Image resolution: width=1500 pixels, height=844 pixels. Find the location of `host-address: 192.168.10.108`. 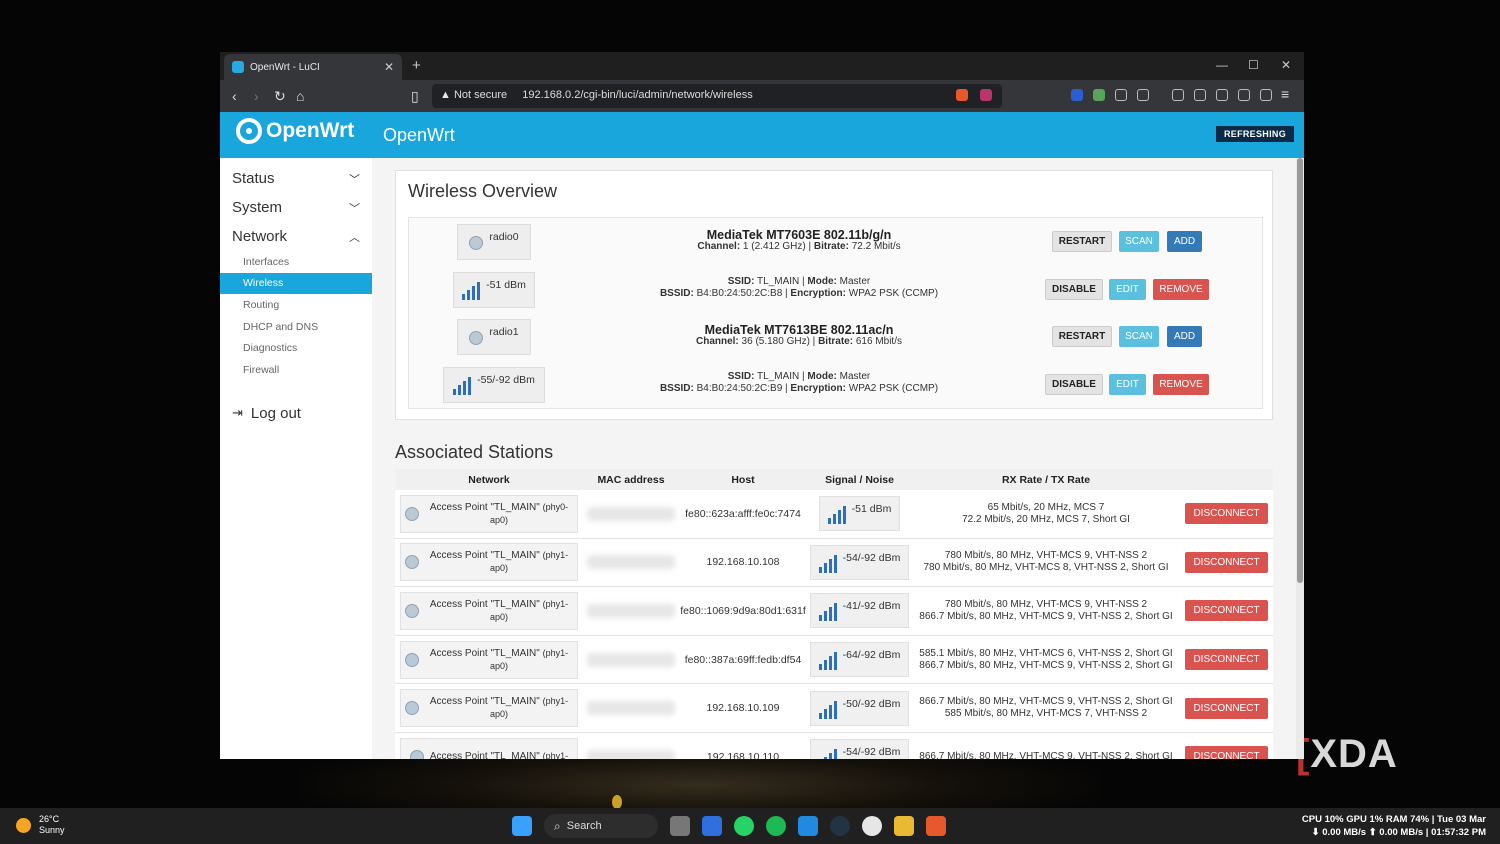

host-address: 192.168.10.108 is located at coordinates (743, 562).